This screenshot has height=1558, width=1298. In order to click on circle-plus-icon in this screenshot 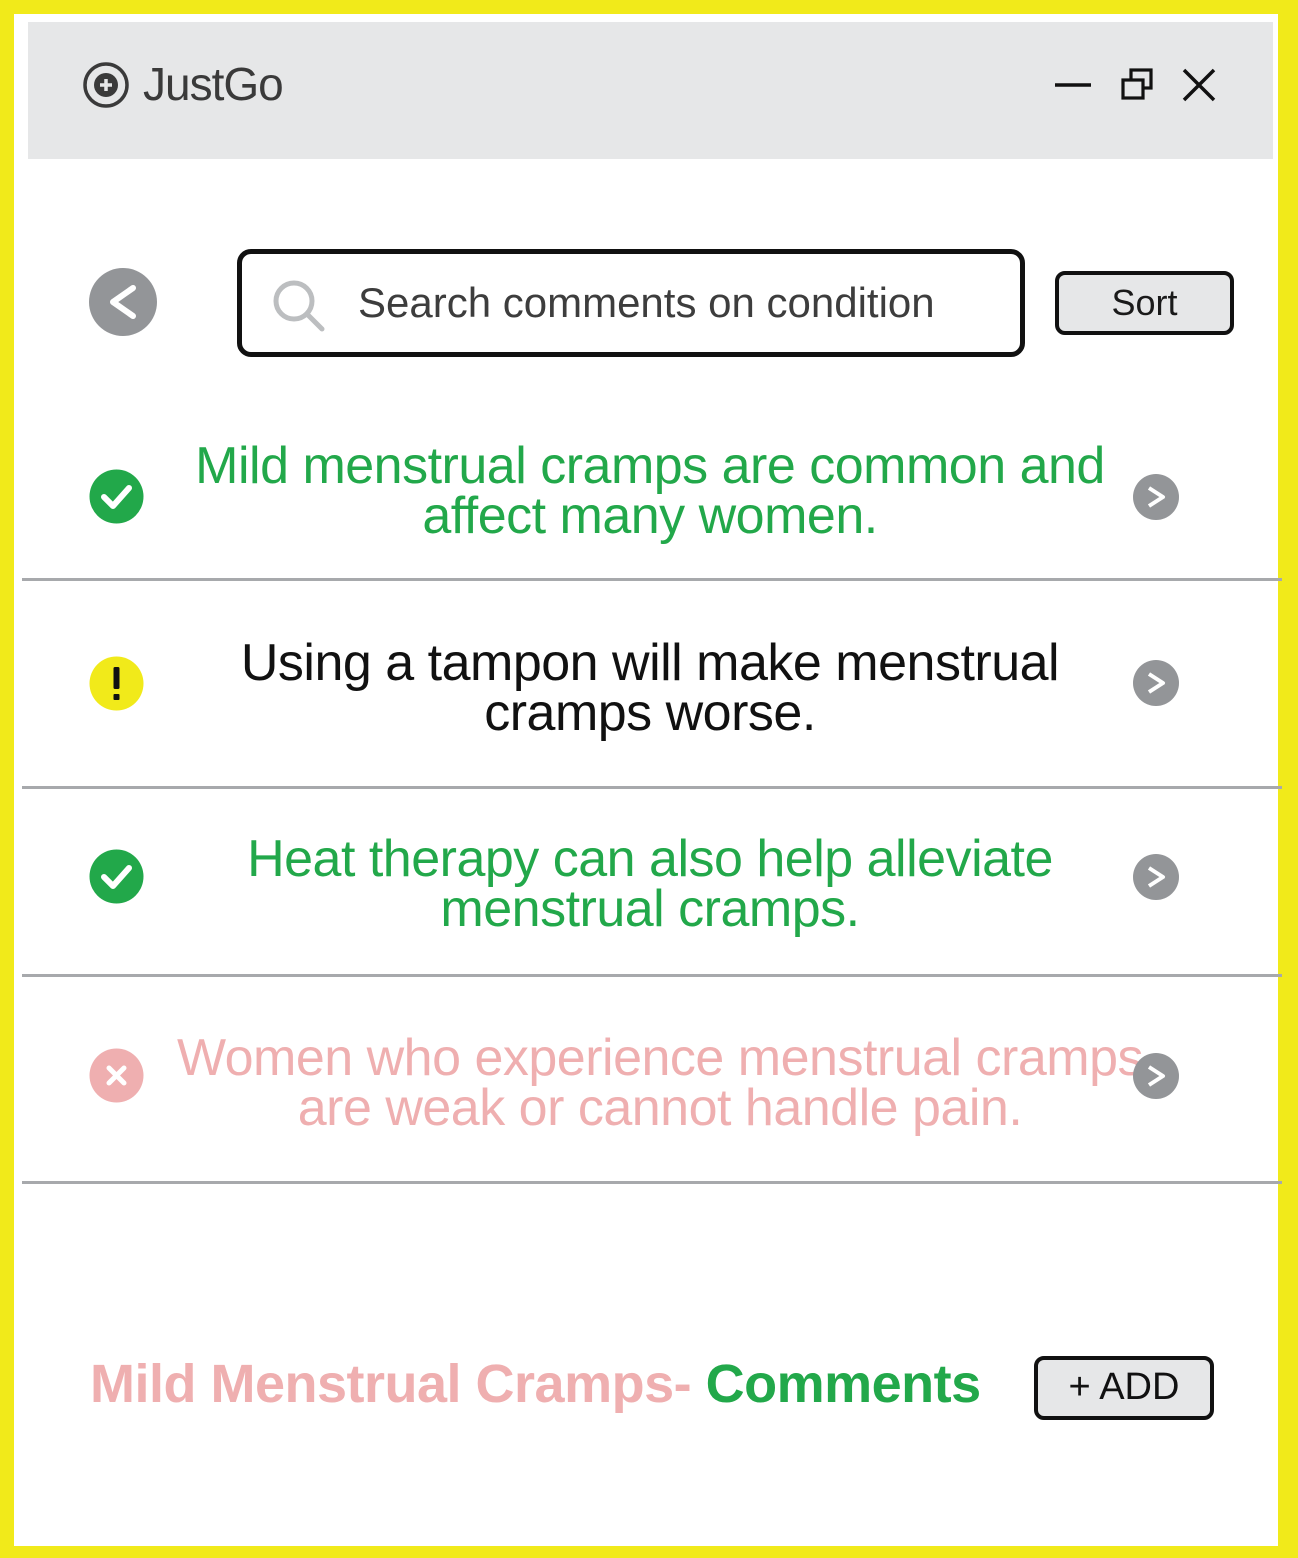, I will do `click(106, 85)`.